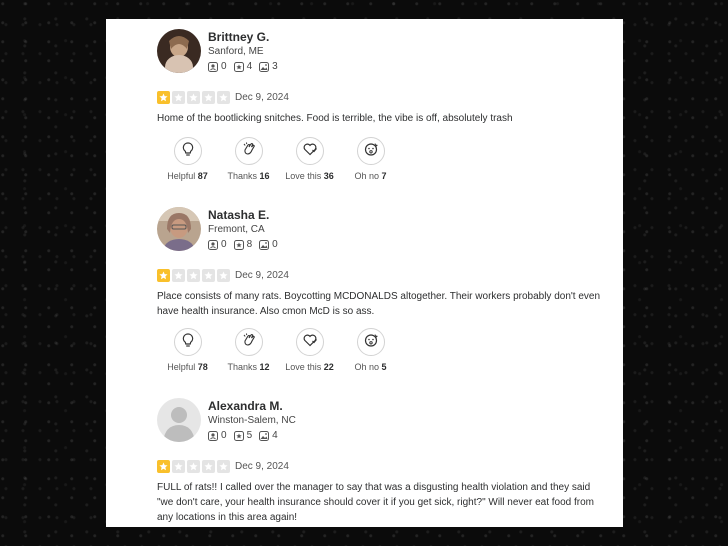 The image size is (728, 546). What do you see at coordinates (328, 367) in the screenshot?
I see `love-this-count: 22` at bounding box center [328, 367].